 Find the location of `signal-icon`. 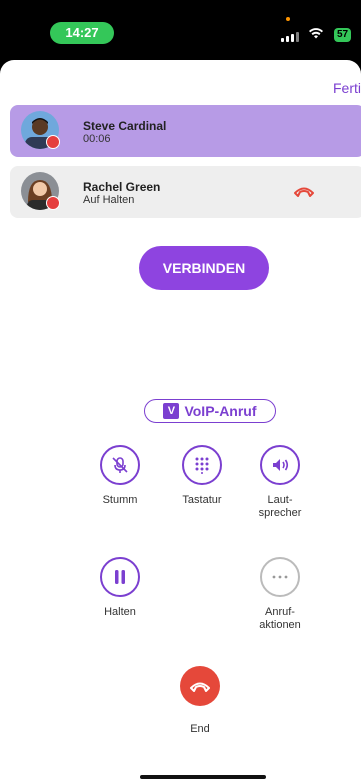

signal-icon is located at coordinates (290, 37).